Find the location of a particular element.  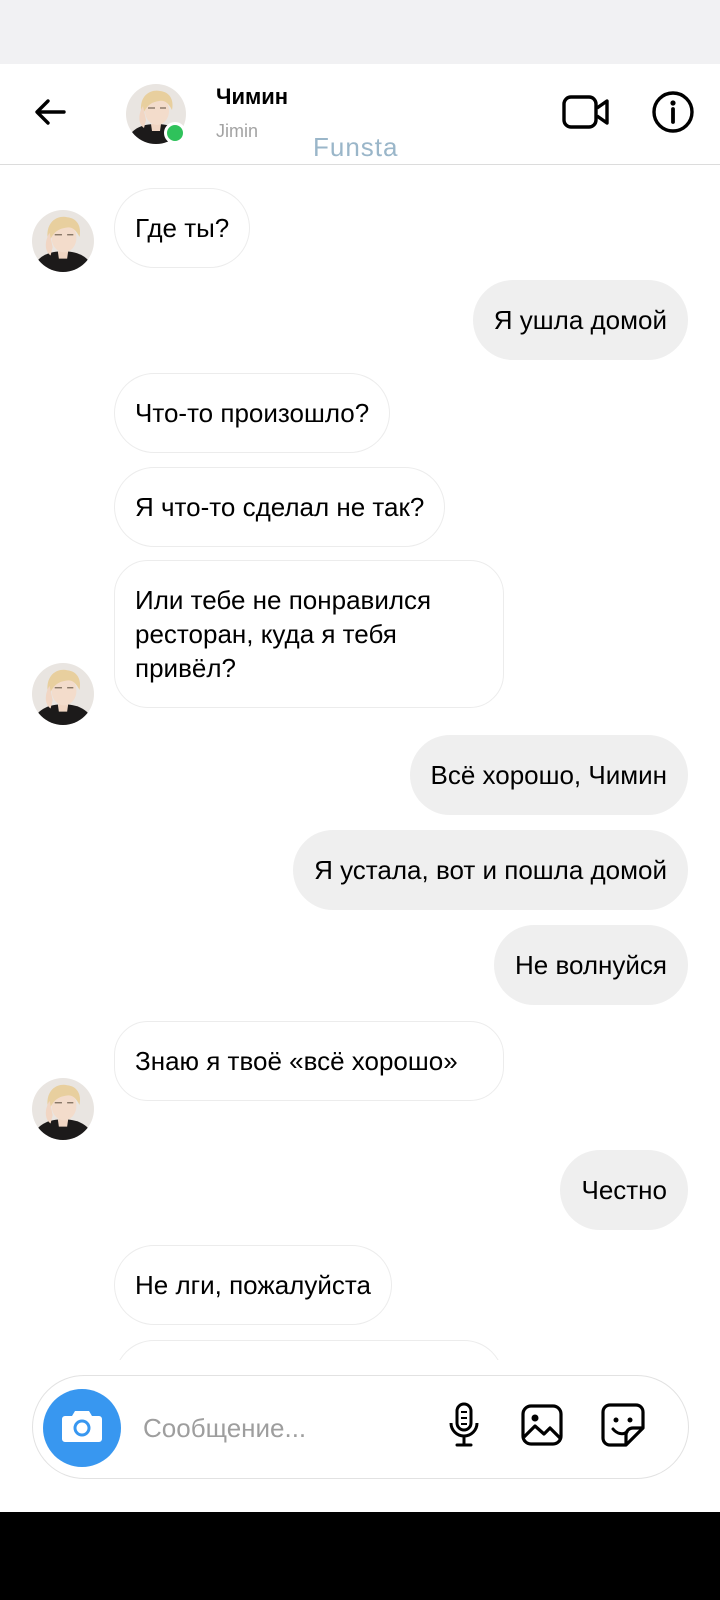

conversation-info-button is located at coordinates (673, 114).